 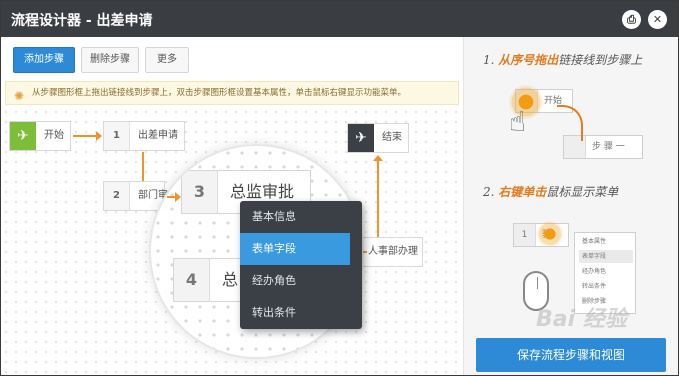 I want to click on start-node: ✈ 开始, so click(x=40, y=136).